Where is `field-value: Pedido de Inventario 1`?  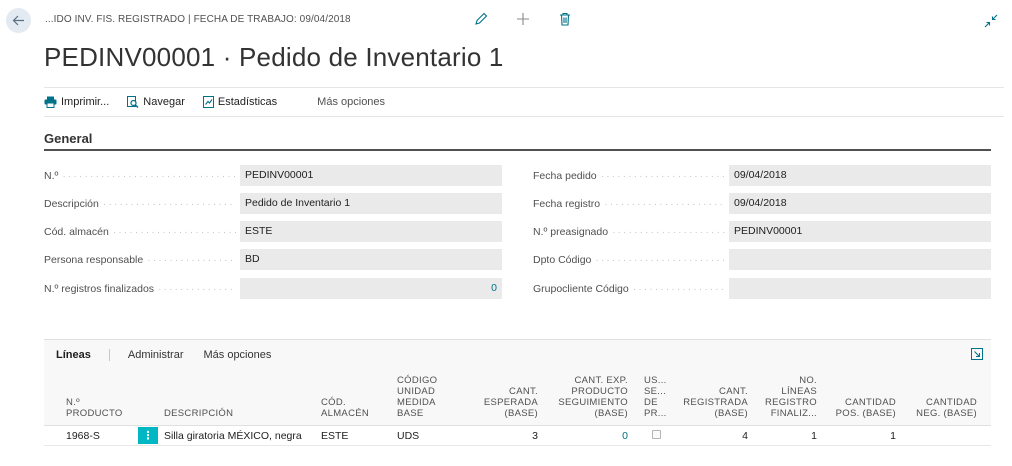
field-value: Pedido de Inventario 1 is located at coordinates (371, 203).